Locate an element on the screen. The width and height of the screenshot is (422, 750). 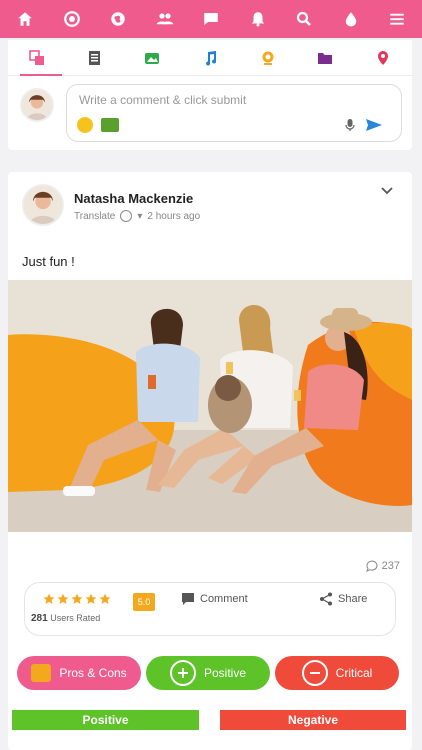
plus-icon is located at coordinates (182, 673).